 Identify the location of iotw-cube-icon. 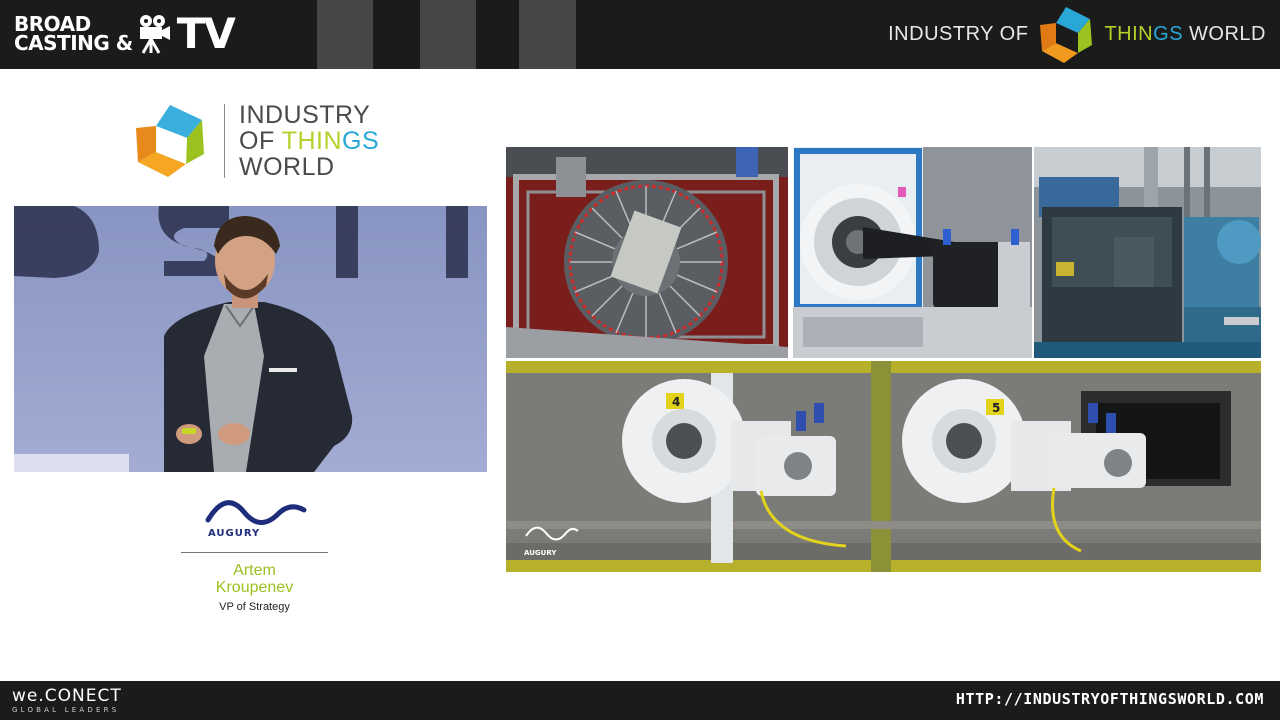
(1066, 34).